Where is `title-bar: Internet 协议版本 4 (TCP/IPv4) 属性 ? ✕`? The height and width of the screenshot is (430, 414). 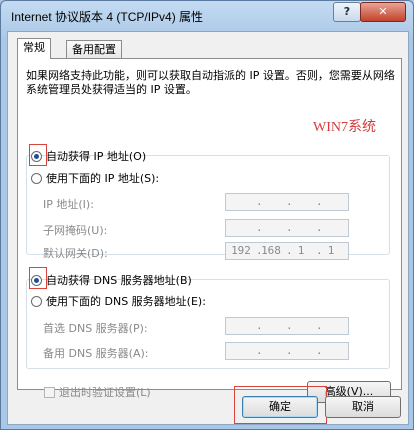 title-bar: Internet 协议版本 4 (TCP/IPv4) 属性 ? ✕ is located at coordinates (207, 16).